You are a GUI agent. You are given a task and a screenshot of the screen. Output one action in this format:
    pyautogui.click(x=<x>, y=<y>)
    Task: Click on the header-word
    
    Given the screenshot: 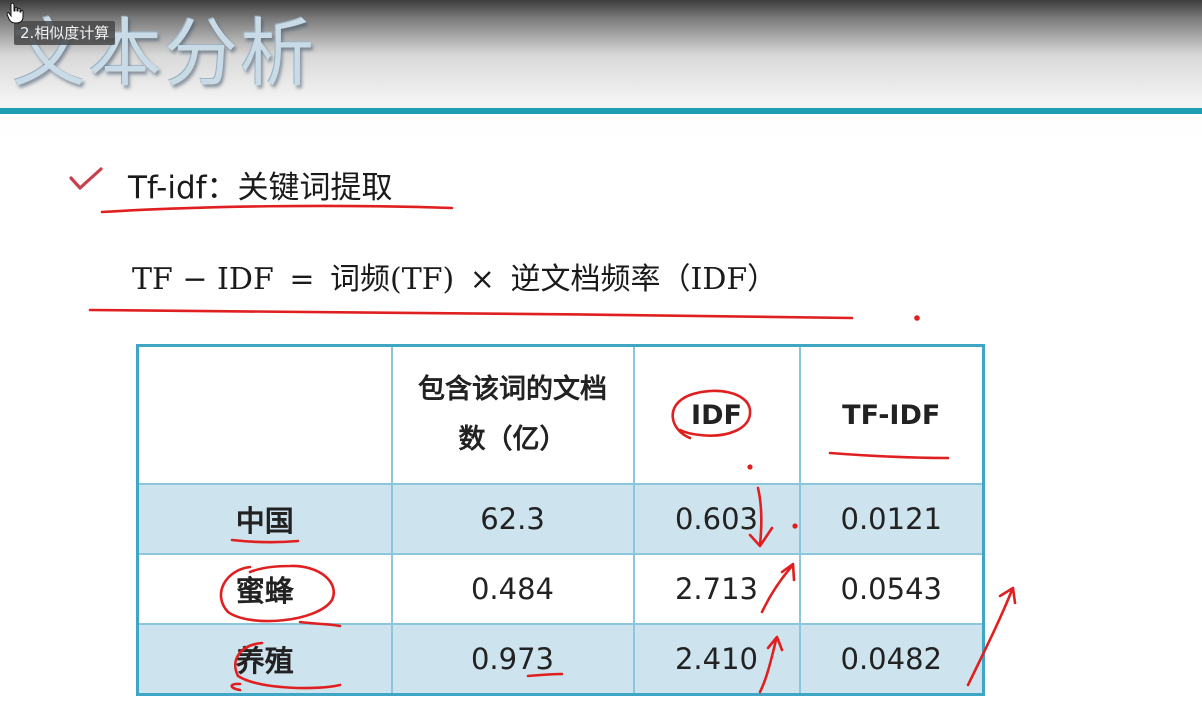 What is the action you would take?
    pyautogui.click(x=264, y=414)
    